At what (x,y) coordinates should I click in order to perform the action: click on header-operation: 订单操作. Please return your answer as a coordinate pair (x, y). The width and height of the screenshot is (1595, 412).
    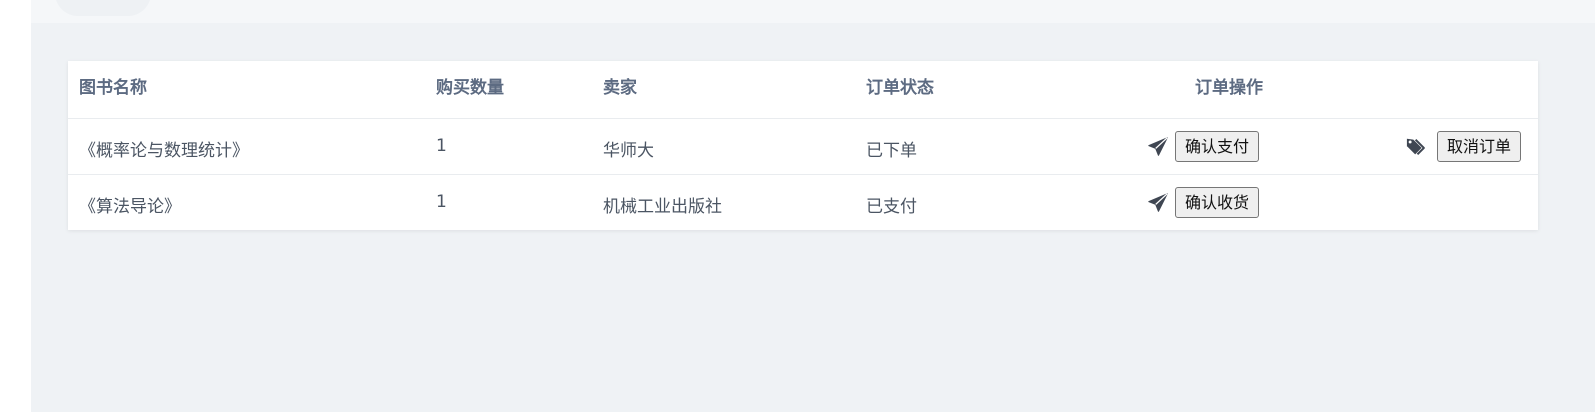
    Looking at the image, I should click on (1229, 88).